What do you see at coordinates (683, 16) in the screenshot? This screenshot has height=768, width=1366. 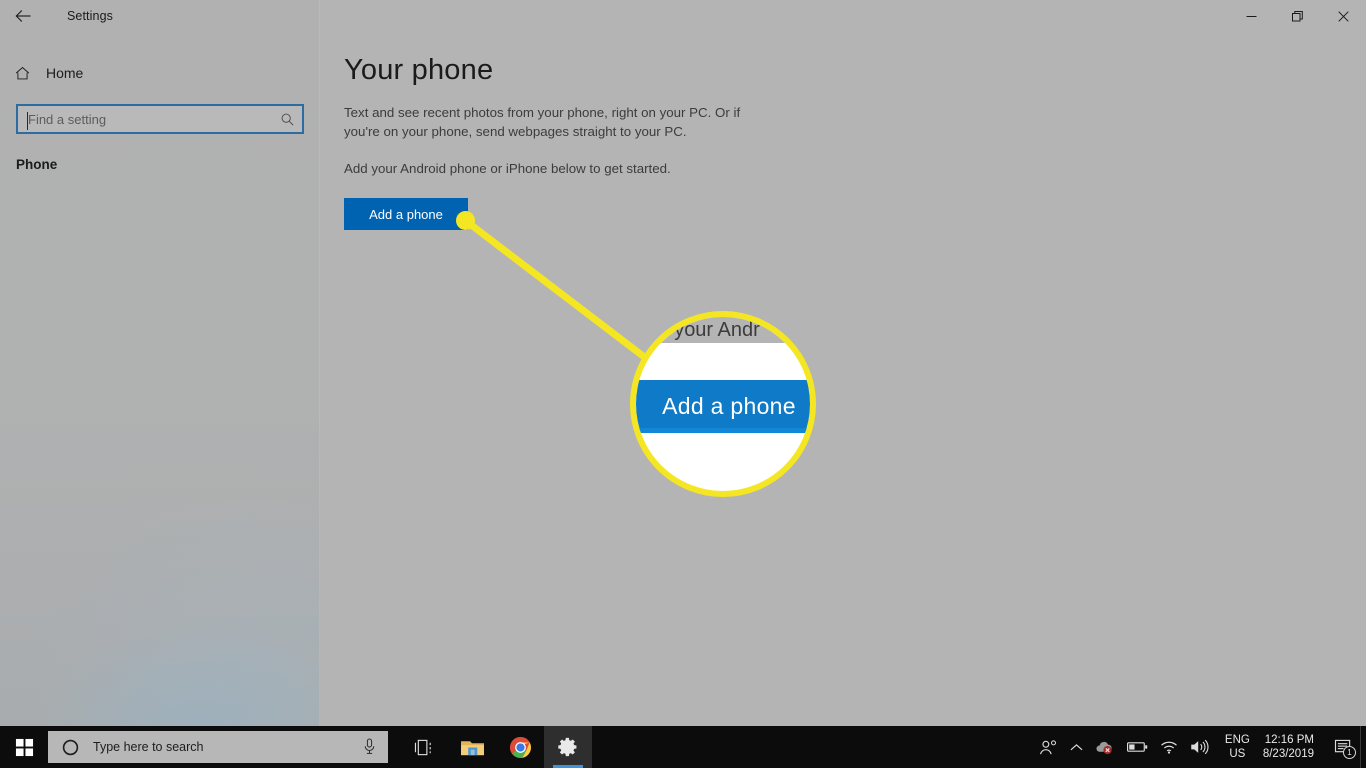 I see `window-titlebar: Settings` at bounding box center [683, 16].